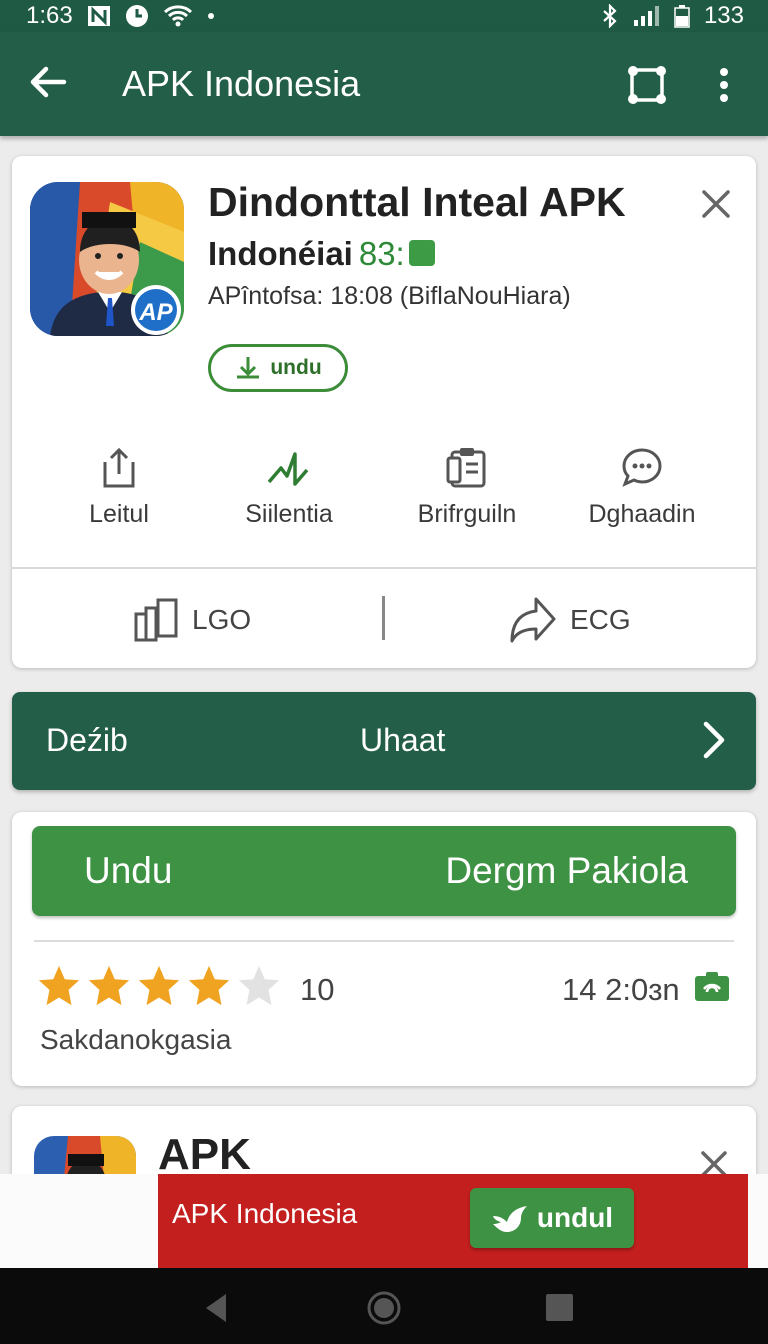 The width and height of the screenshot is (768, 1344). Describe the element at coordinates (99, 16) in the screenshot. I see `n-notification-icon` at that location.